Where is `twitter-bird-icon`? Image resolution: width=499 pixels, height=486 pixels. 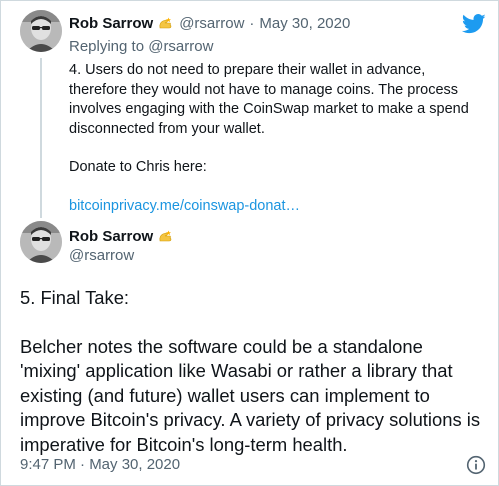 twitter-bird-icon is located at coordinates (474, 24).